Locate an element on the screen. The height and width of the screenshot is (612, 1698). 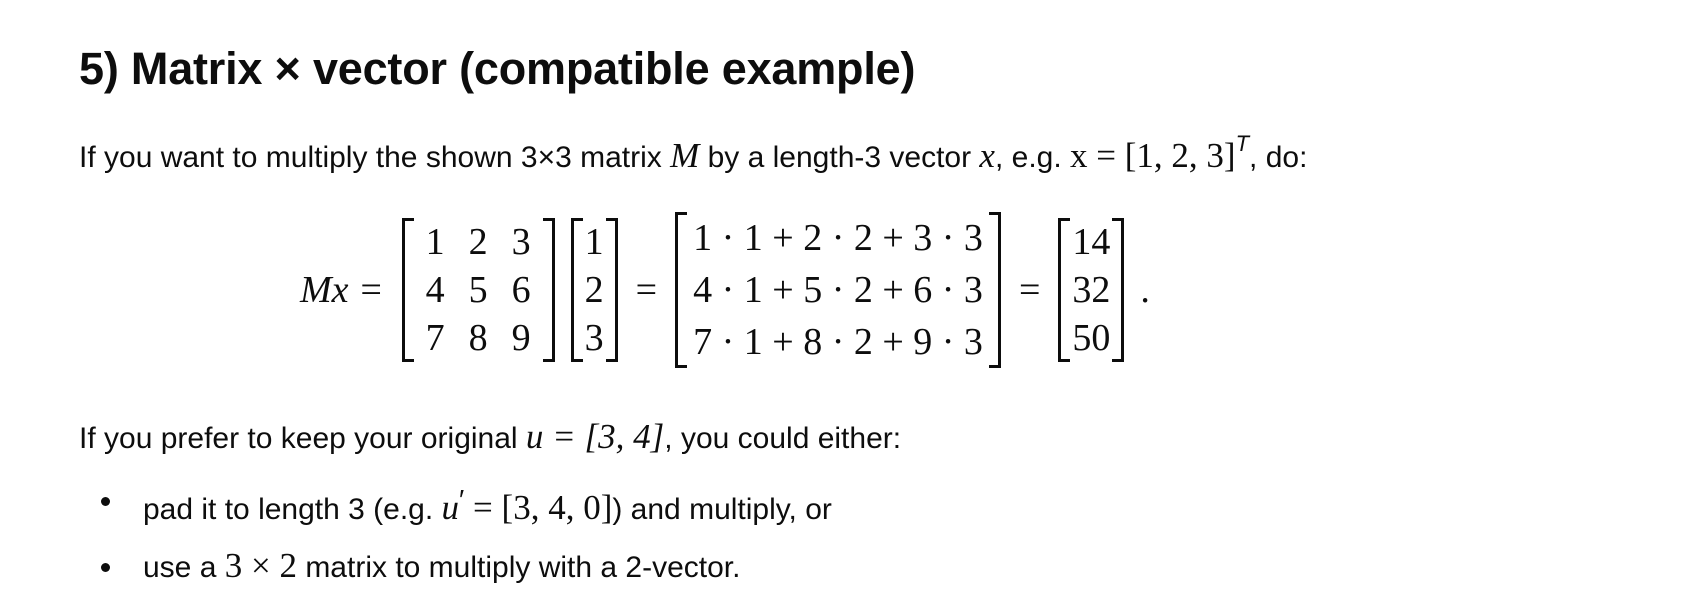
equation-lhs: Mx = is located at coordinates (342, 290).